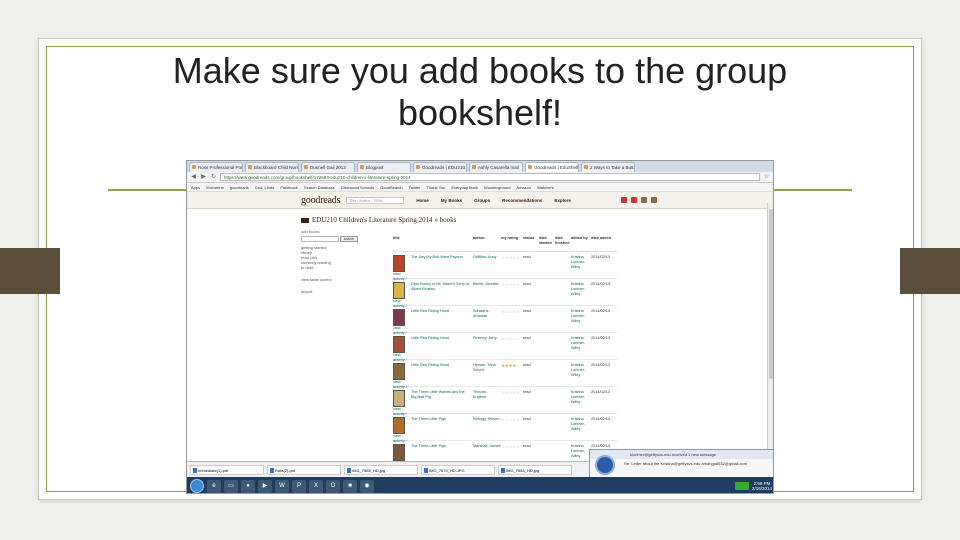 The image size is (960, 540). I want to click on app-icon: ■, so click(350, 486).